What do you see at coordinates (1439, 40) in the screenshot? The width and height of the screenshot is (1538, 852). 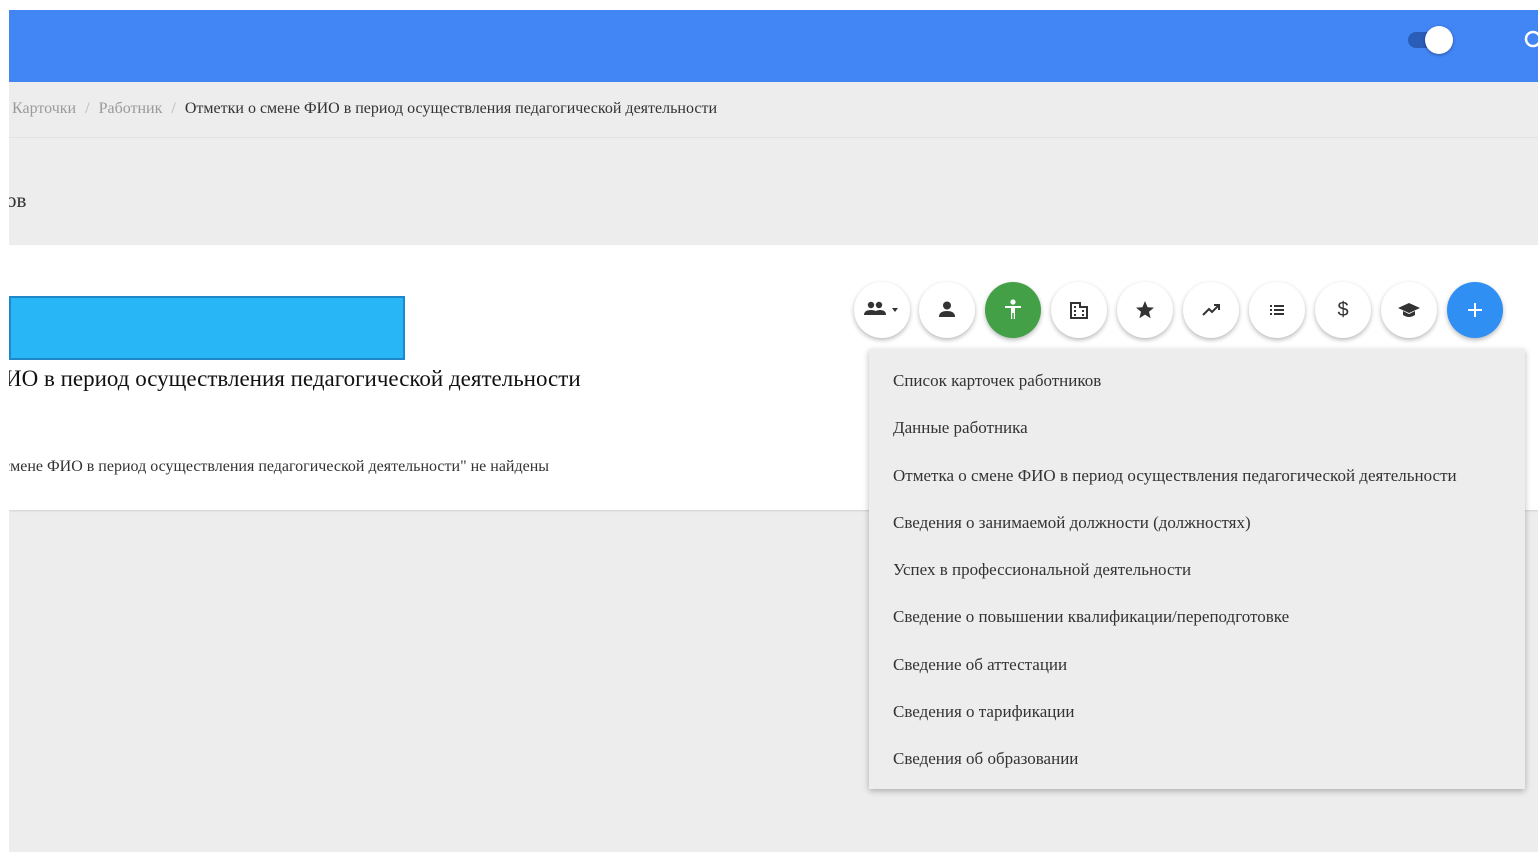 I see `toggle-knob` at bounding box center [1439, 40].